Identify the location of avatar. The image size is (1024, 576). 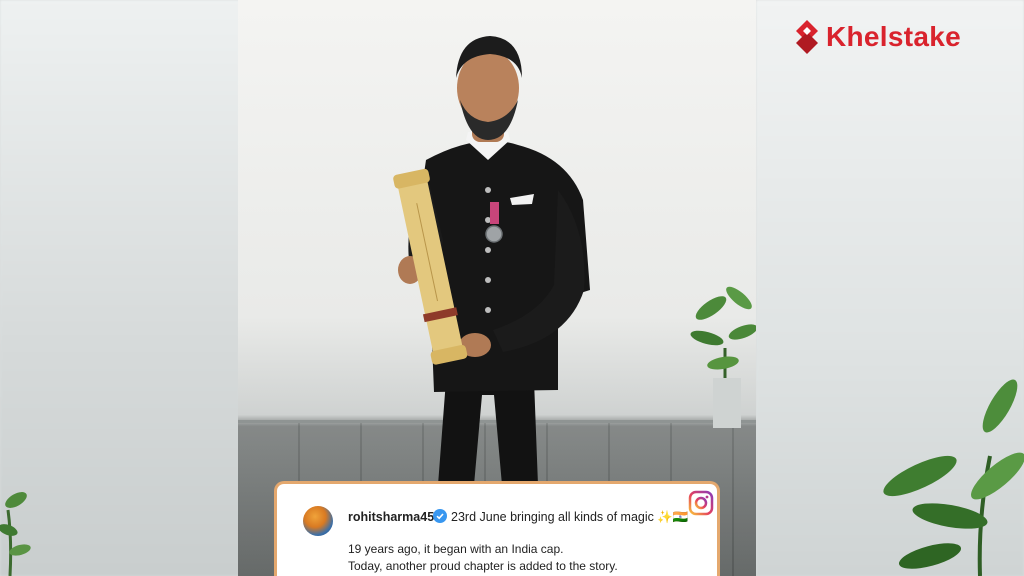
(318, 521).